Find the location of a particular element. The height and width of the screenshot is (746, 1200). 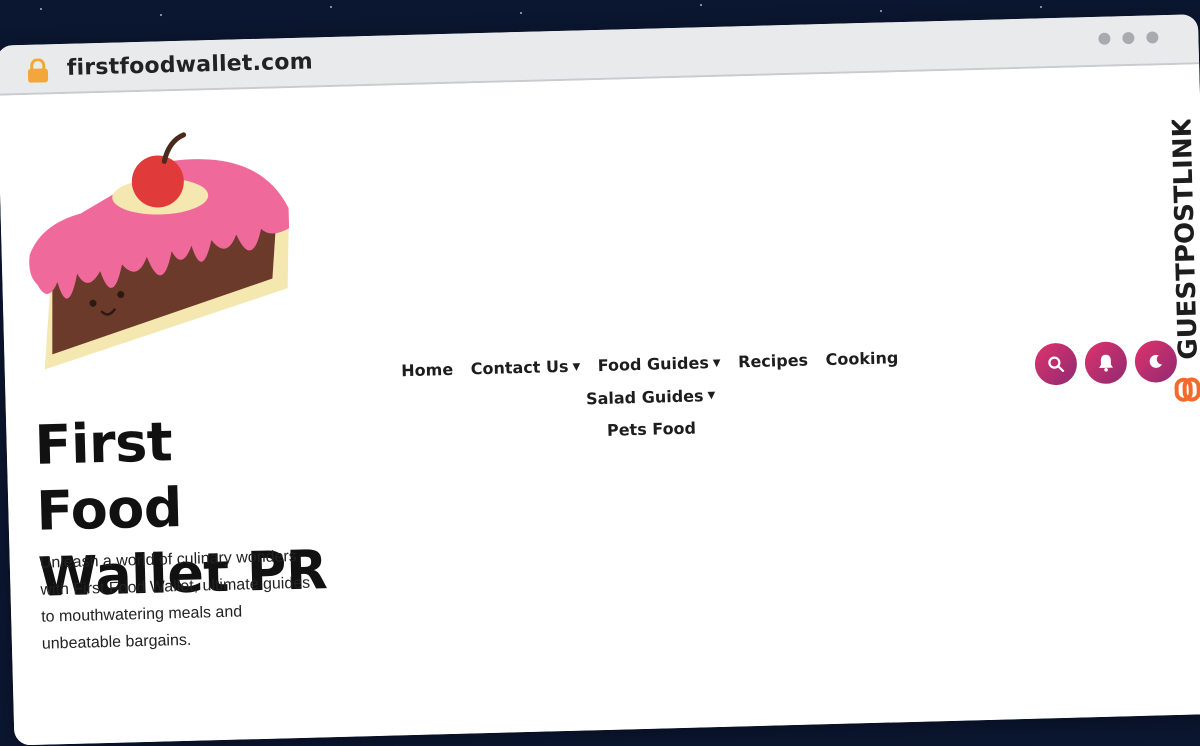

search-button is located at coordinates (1056, 364).